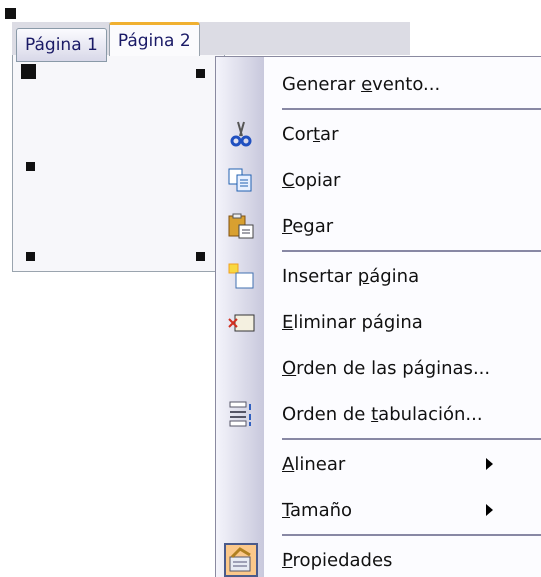  What do you see at coordinates (241, 414) in the screenshot?
I see `tab-order-icon` at bounding box center [241, 414].